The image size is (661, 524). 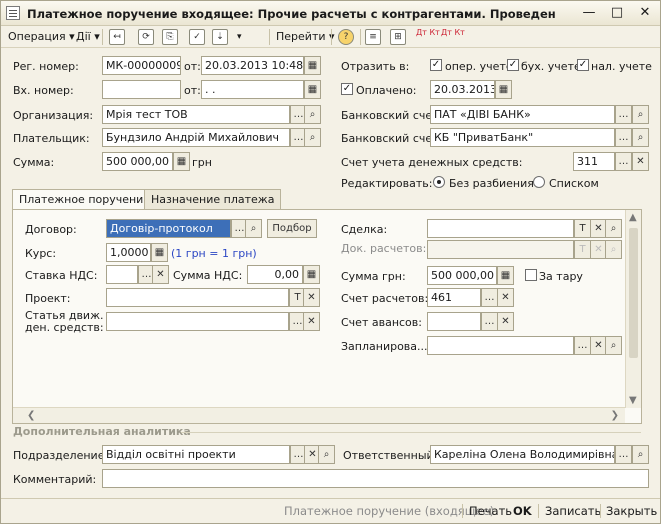 I want to click on minimize-button: —, so click(x=589, y=12).